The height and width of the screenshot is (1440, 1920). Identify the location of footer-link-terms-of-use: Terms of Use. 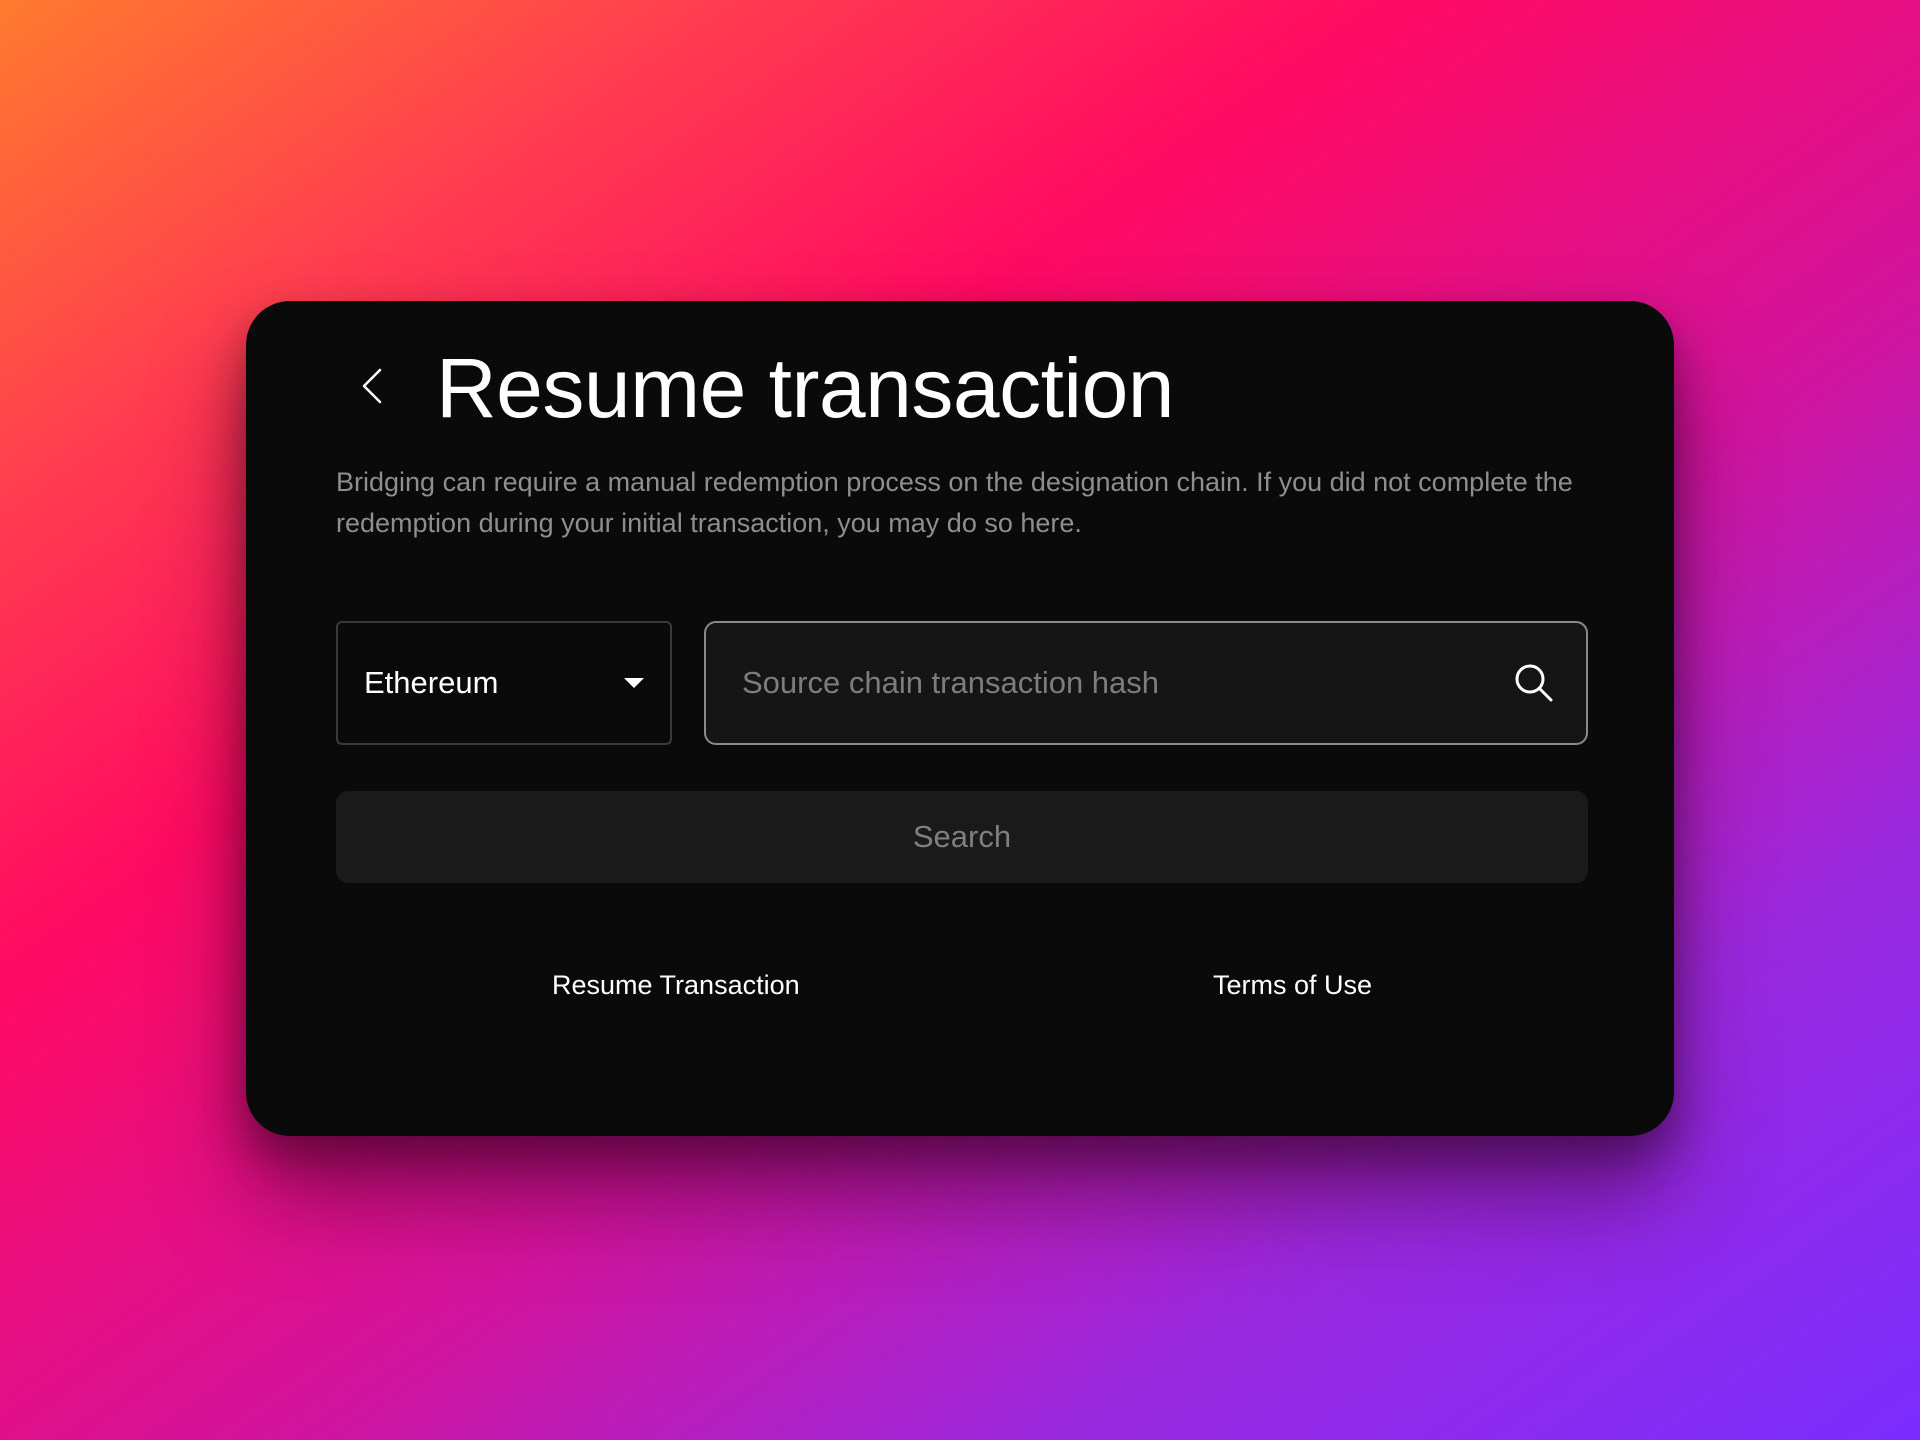
(1292, 985).